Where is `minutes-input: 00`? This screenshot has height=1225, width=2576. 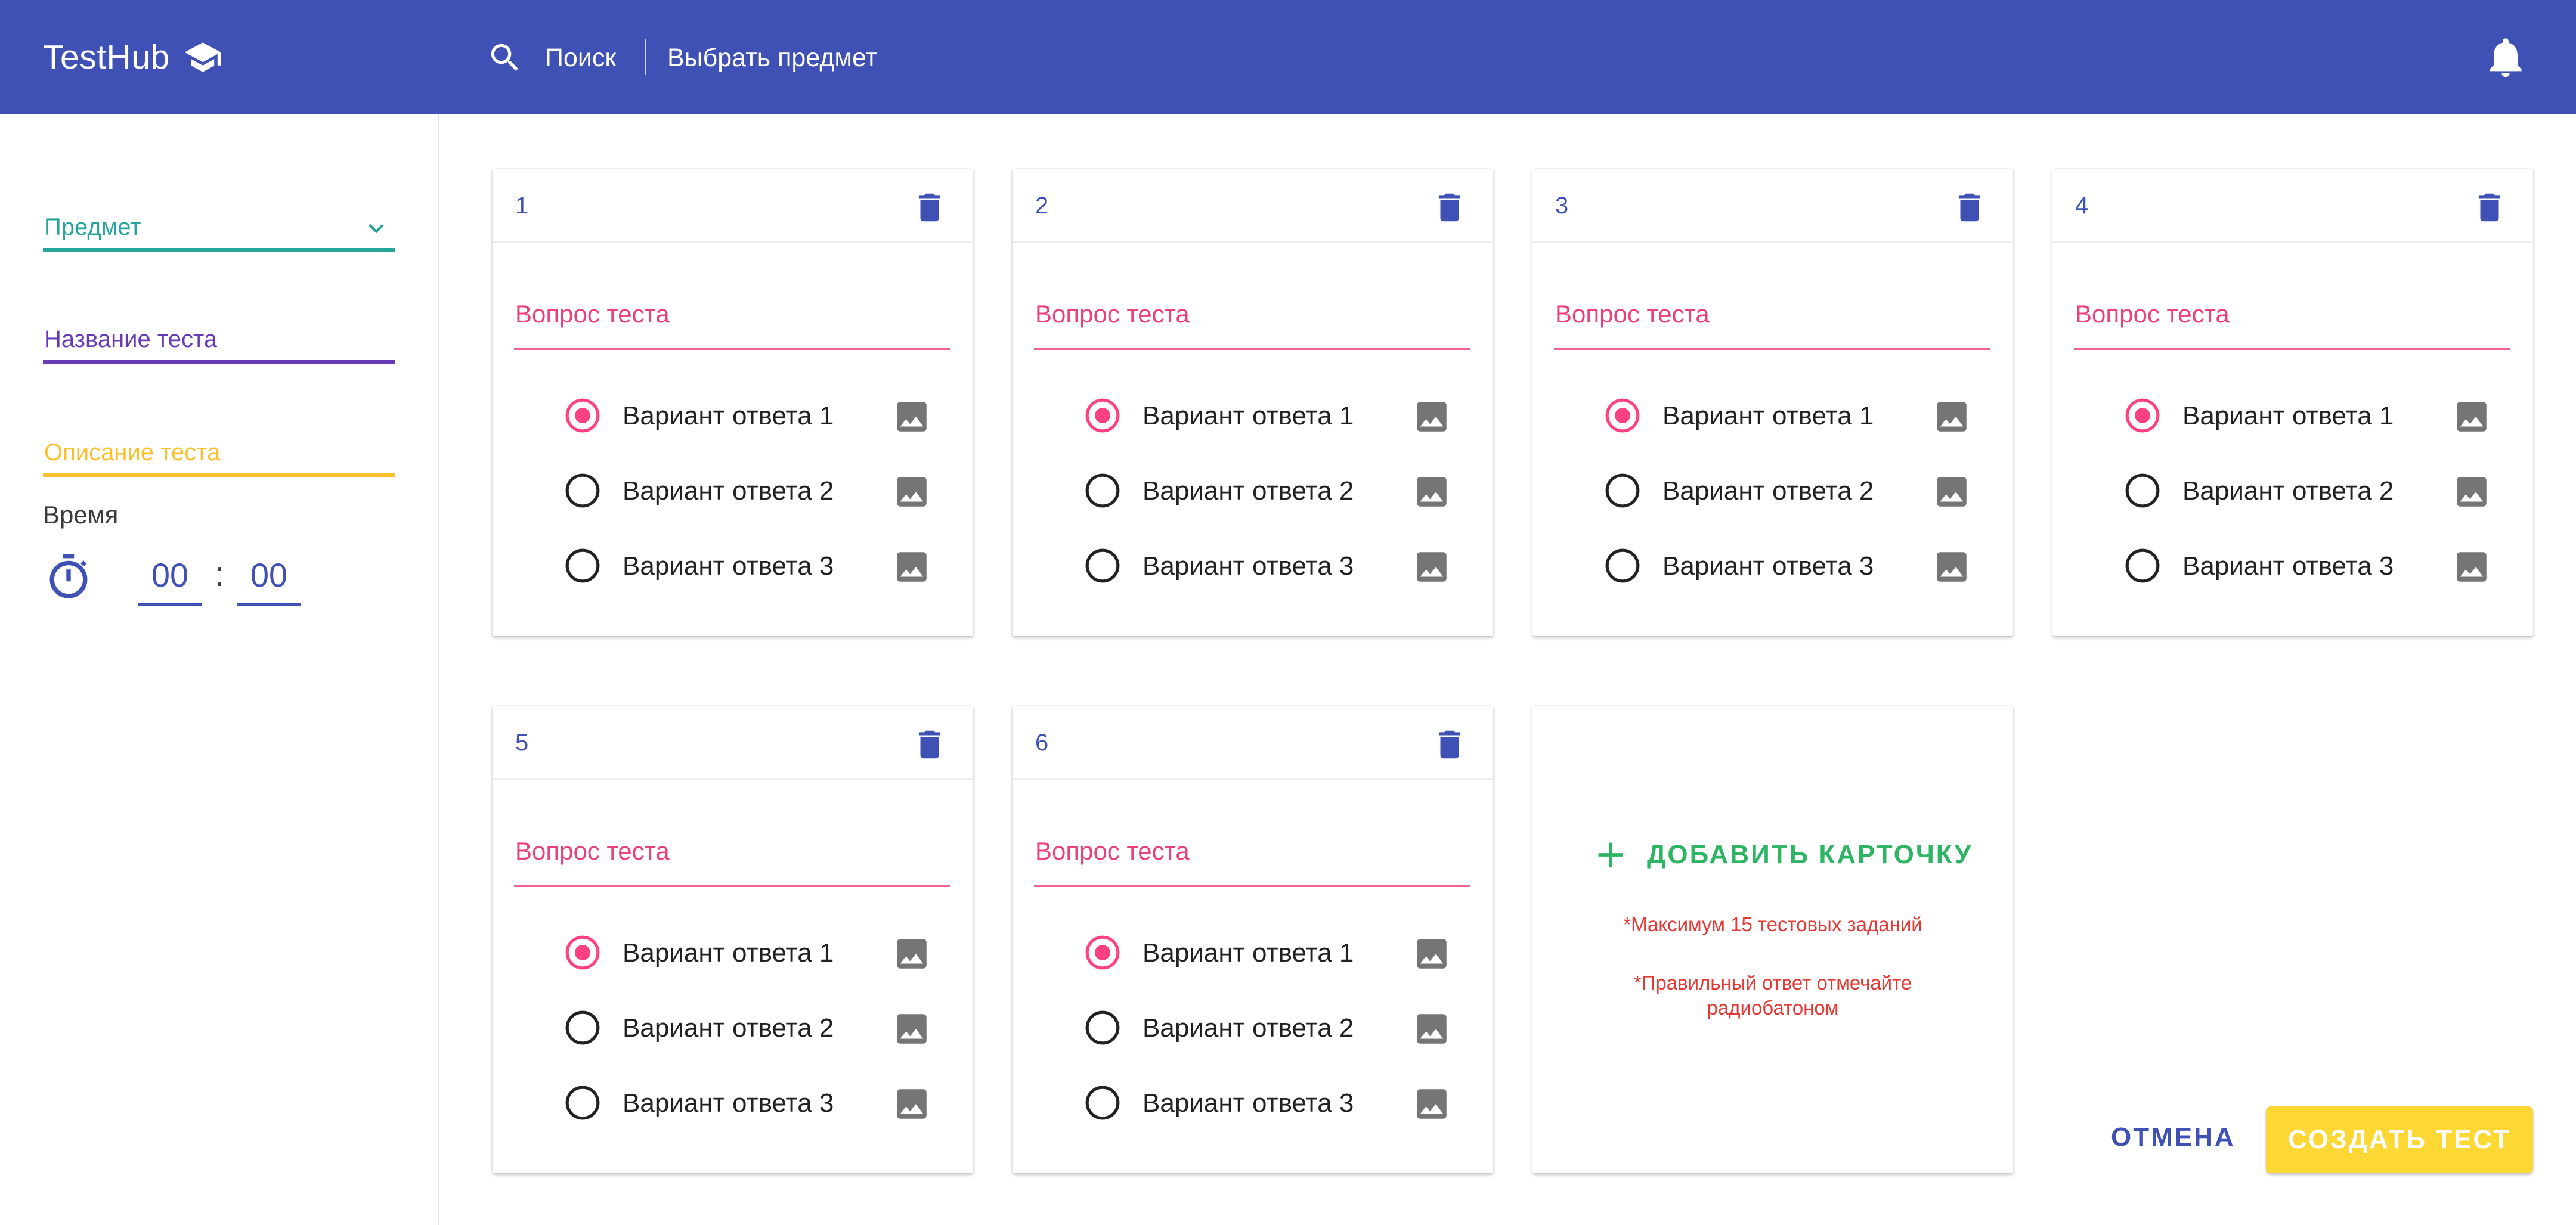 minutes-input: 00 is located at coordinates (269, 578).